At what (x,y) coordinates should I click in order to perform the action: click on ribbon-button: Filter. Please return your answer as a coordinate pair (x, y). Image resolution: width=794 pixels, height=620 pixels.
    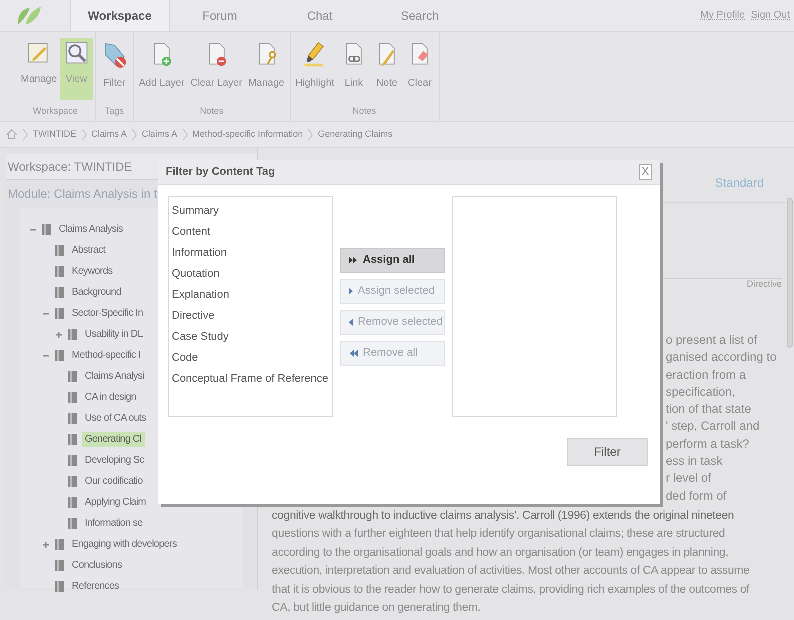
    Looking at the image, I should click on (115, 69).